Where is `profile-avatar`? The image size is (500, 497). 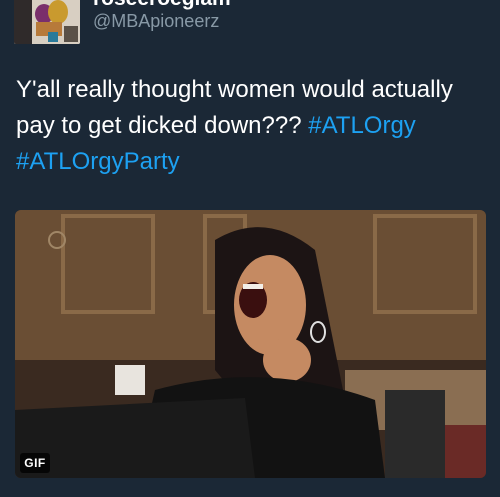
profile-avatar is located at coordinates (47, 22).